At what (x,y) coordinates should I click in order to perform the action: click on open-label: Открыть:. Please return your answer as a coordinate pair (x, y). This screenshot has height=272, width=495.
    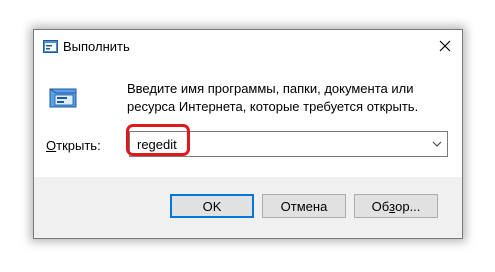
    Looking at the image, I should click on (73, 145).